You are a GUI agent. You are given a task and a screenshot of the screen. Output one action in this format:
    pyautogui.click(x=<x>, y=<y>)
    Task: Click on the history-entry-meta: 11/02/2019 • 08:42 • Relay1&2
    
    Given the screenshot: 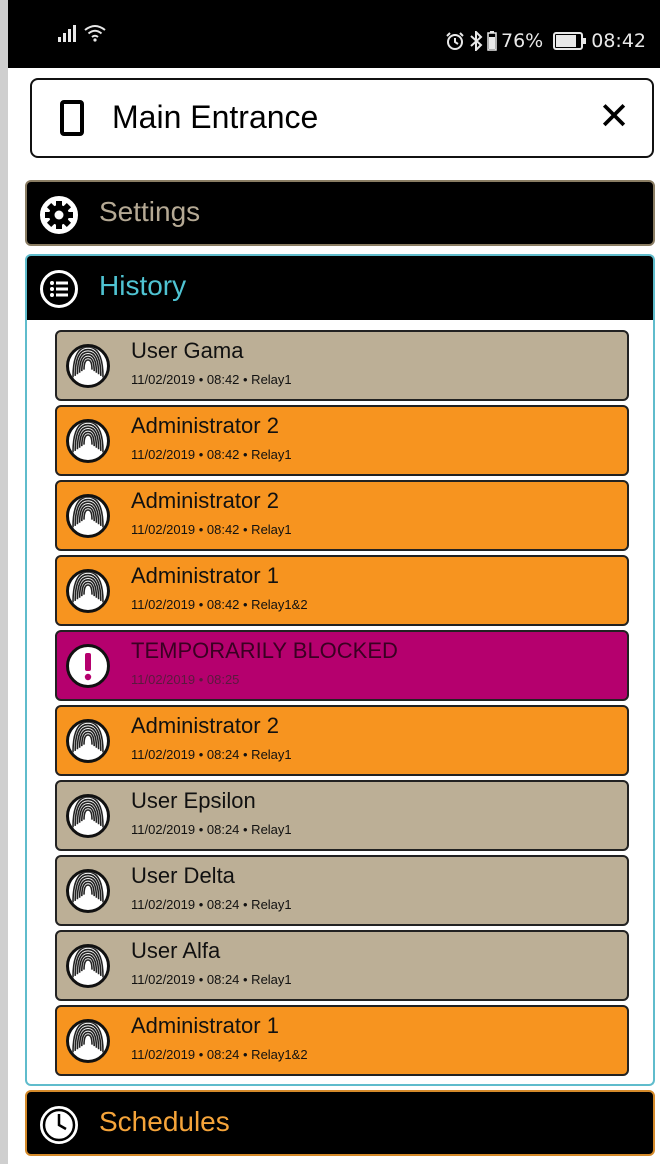 What is the action you would take?
    pyautogui.click(x=219, y=604)
    